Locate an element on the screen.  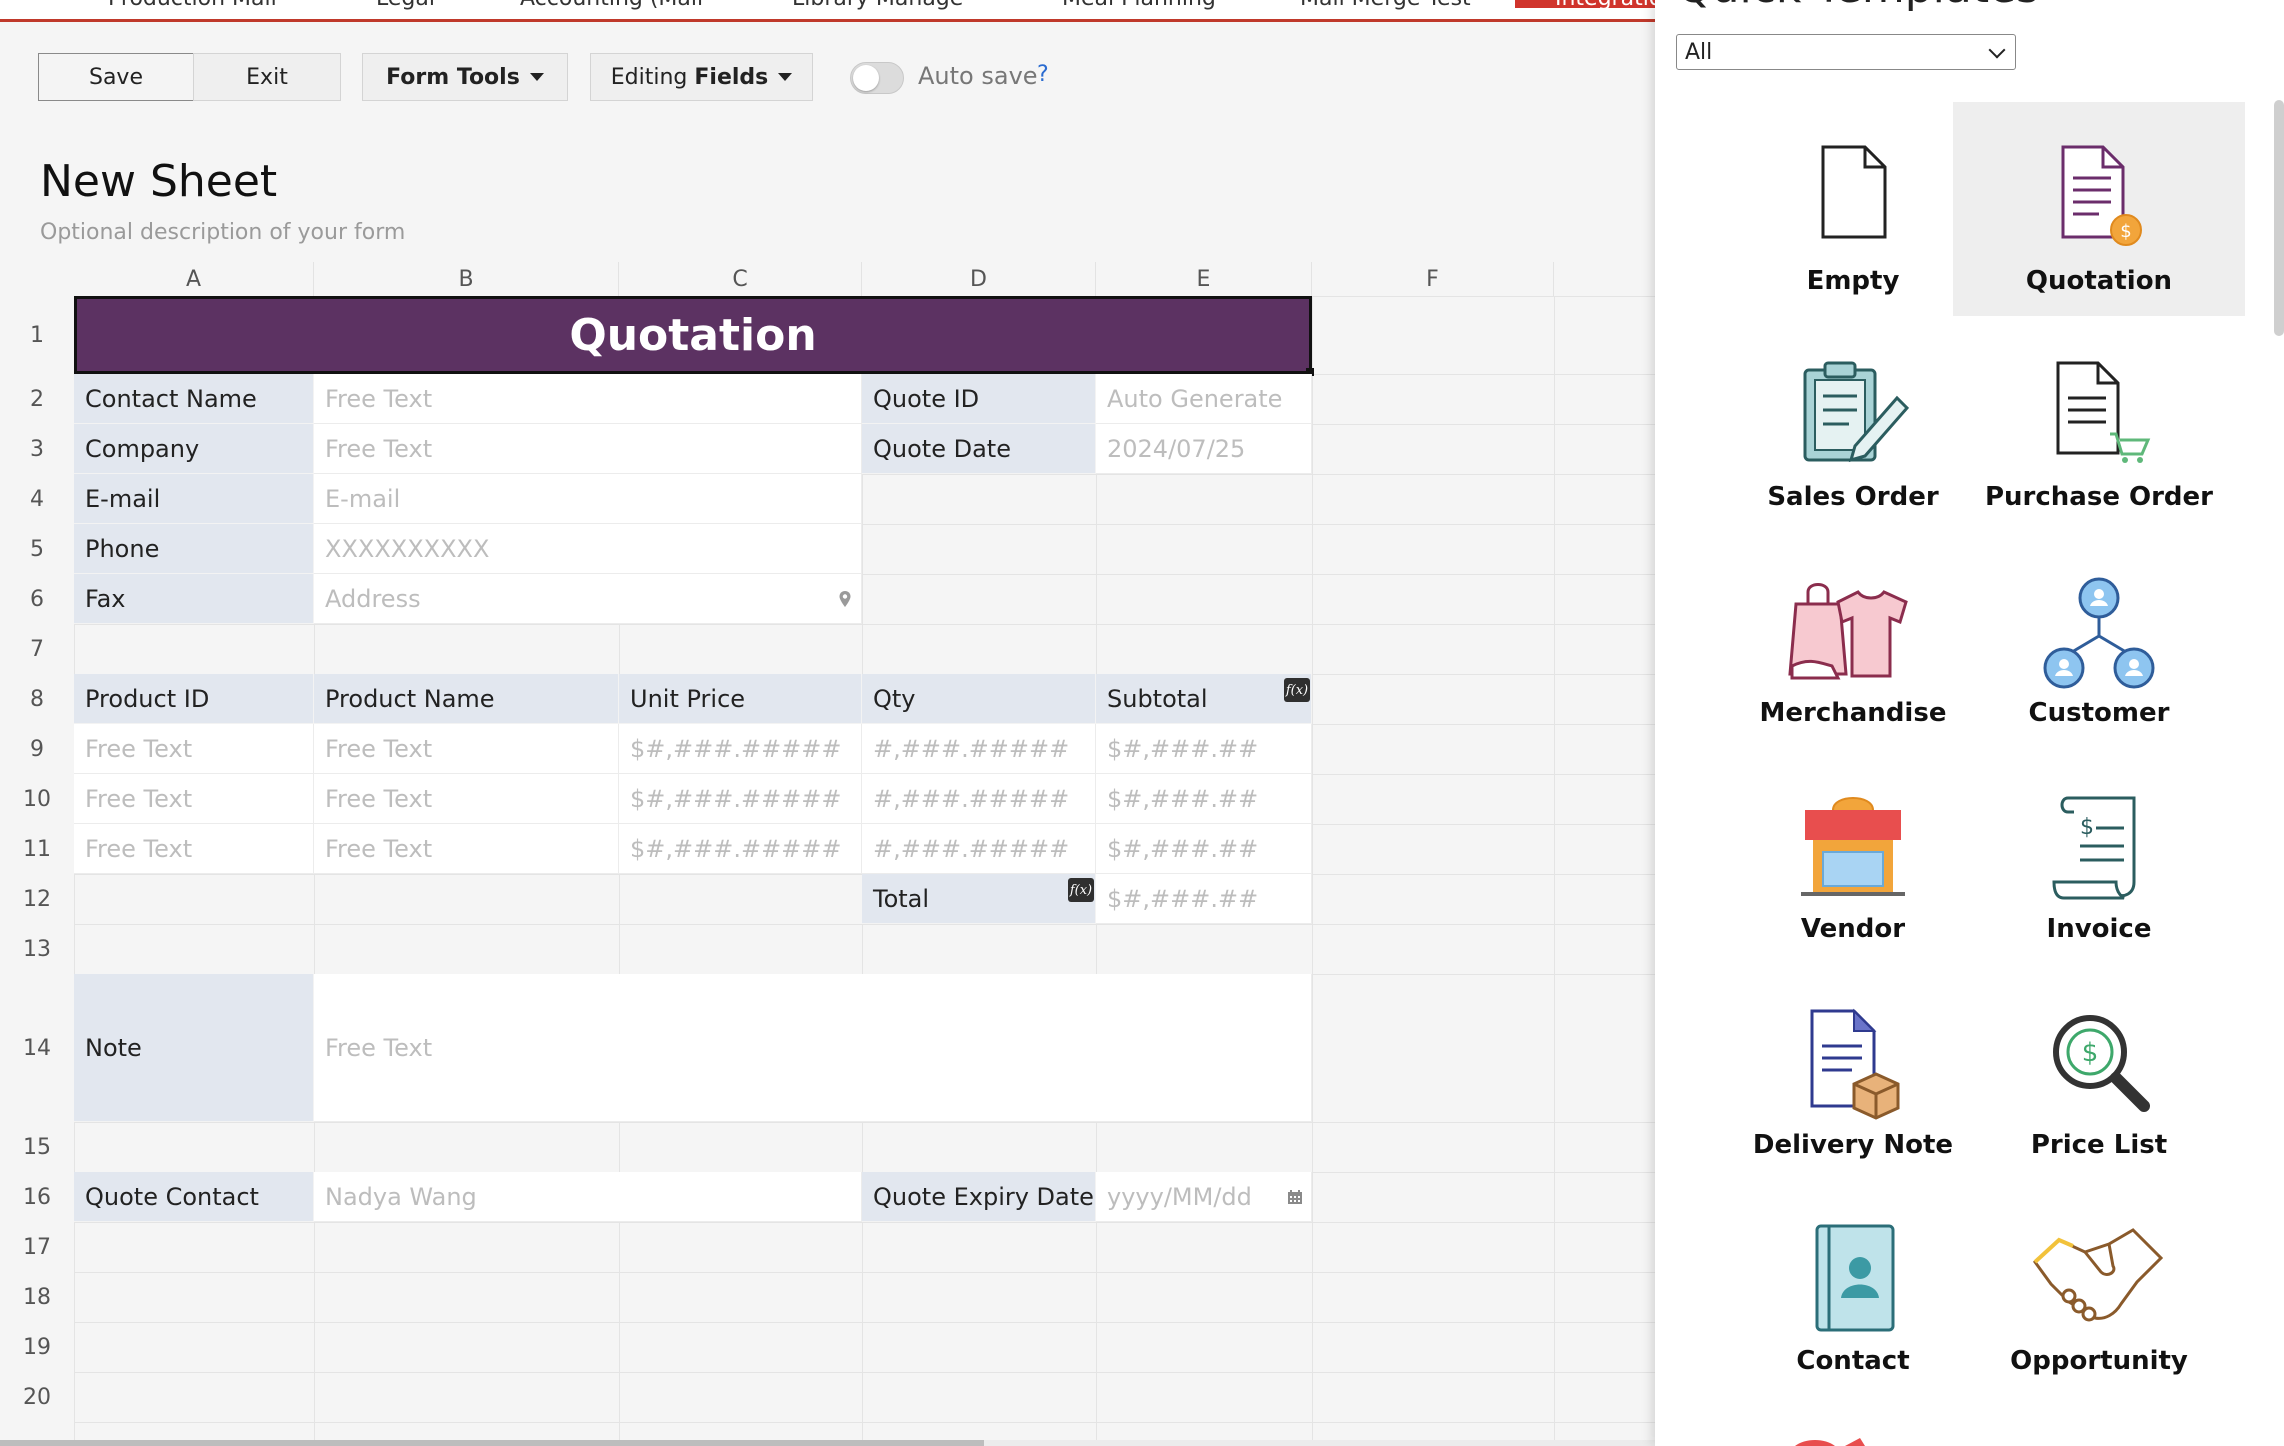
tab-legal: Legal is located at coordinates (405, 5).